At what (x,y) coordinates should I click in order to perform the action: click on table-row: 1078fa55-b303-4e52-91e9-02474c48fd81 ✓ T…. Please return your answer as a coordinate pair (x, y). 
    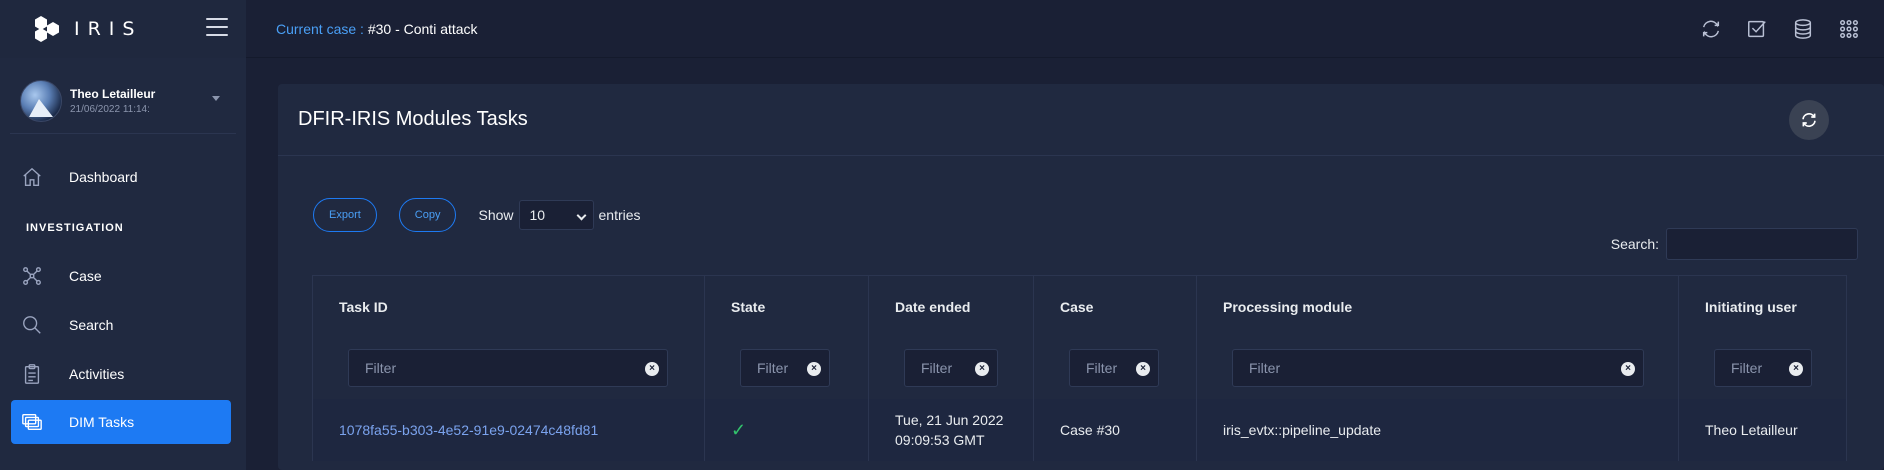
    Looking at the image, I should click on (1079, 430).